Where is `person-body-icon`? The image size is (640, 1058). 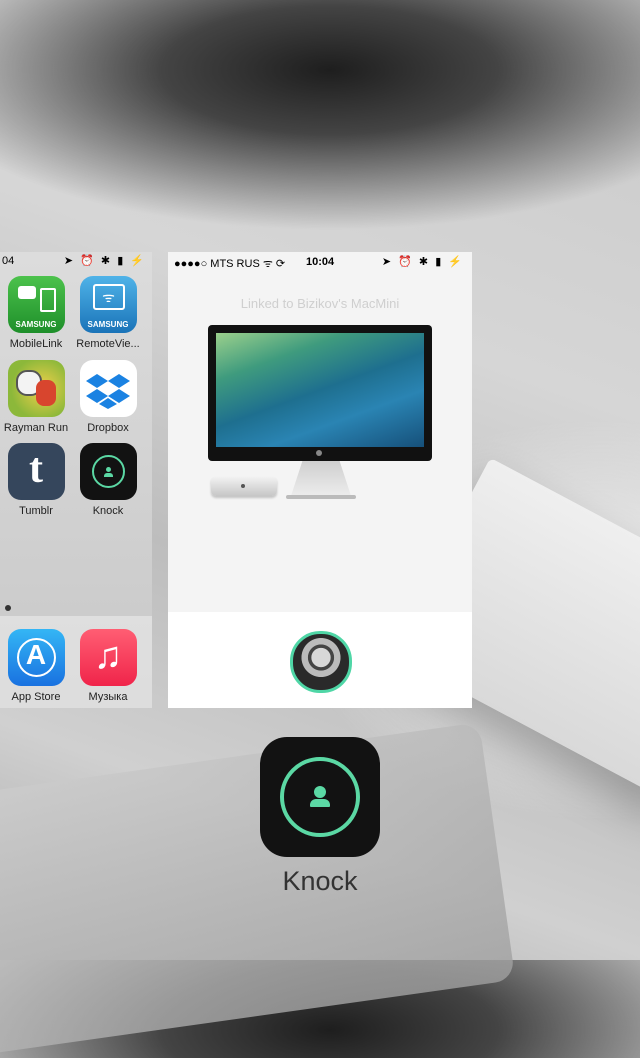 person-body-icon is located at coordinates (320, 803).